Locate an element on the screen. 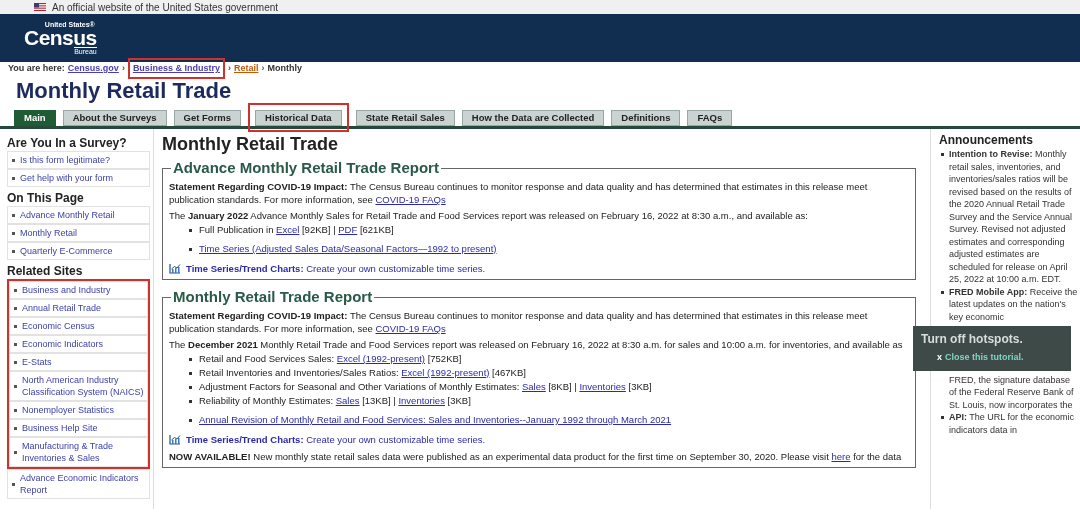 This screenshot has height=516, width=1080. current-page-label: Monthly is located at coordinates (284, 68).